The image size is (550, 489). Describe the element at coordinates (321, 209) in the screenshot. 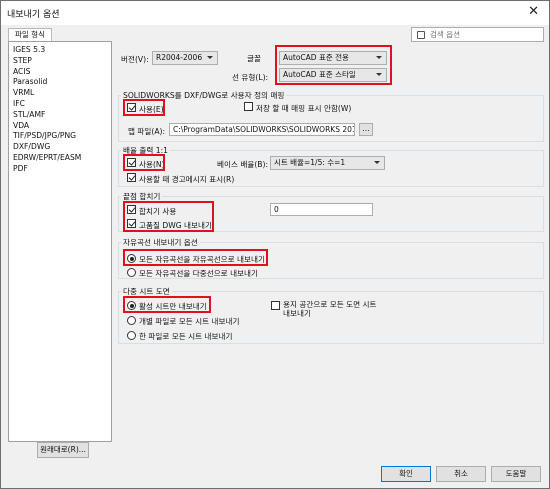

I see `merge-distance-input: 0` at that location.